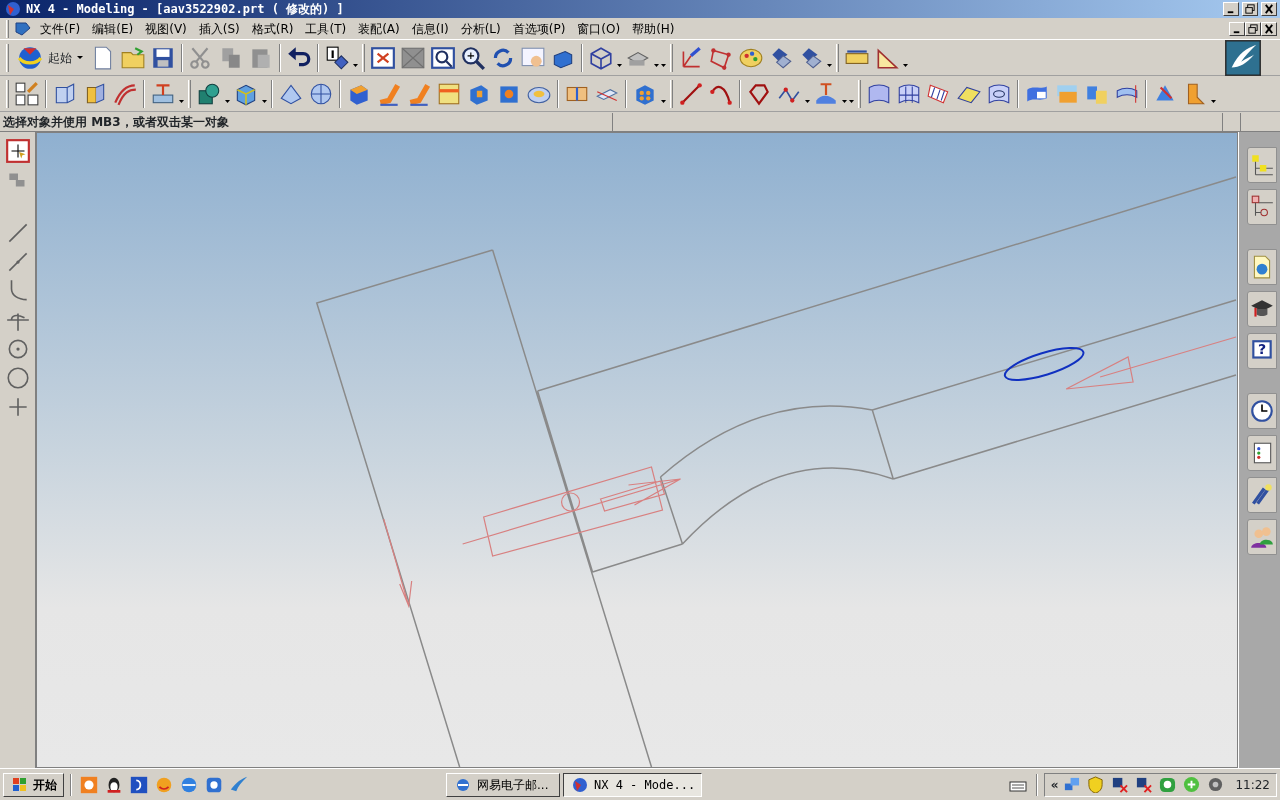 The height and width of the screenshot is (800, 1280). I want to click on tray-expand-button: «, so click(1054, 784).